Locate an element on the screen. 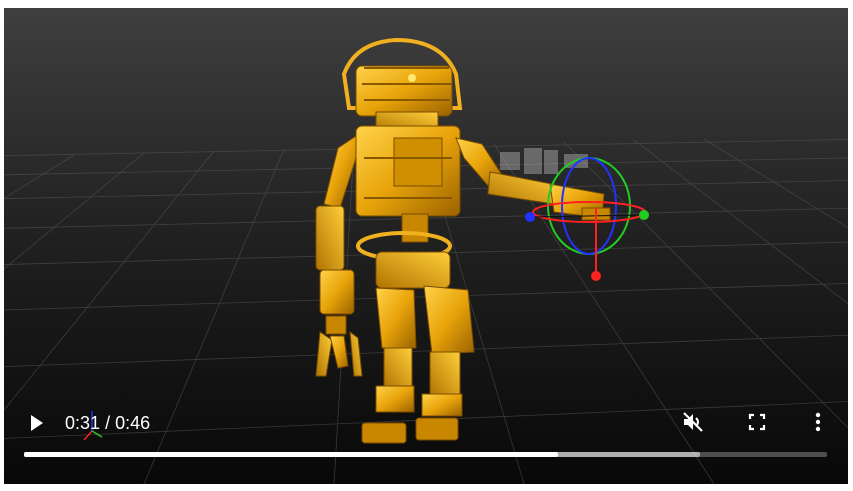 Image resolution: width=853 pixels, height=491 pixels. duration: 0:46 is located at coordinates (133, 423).